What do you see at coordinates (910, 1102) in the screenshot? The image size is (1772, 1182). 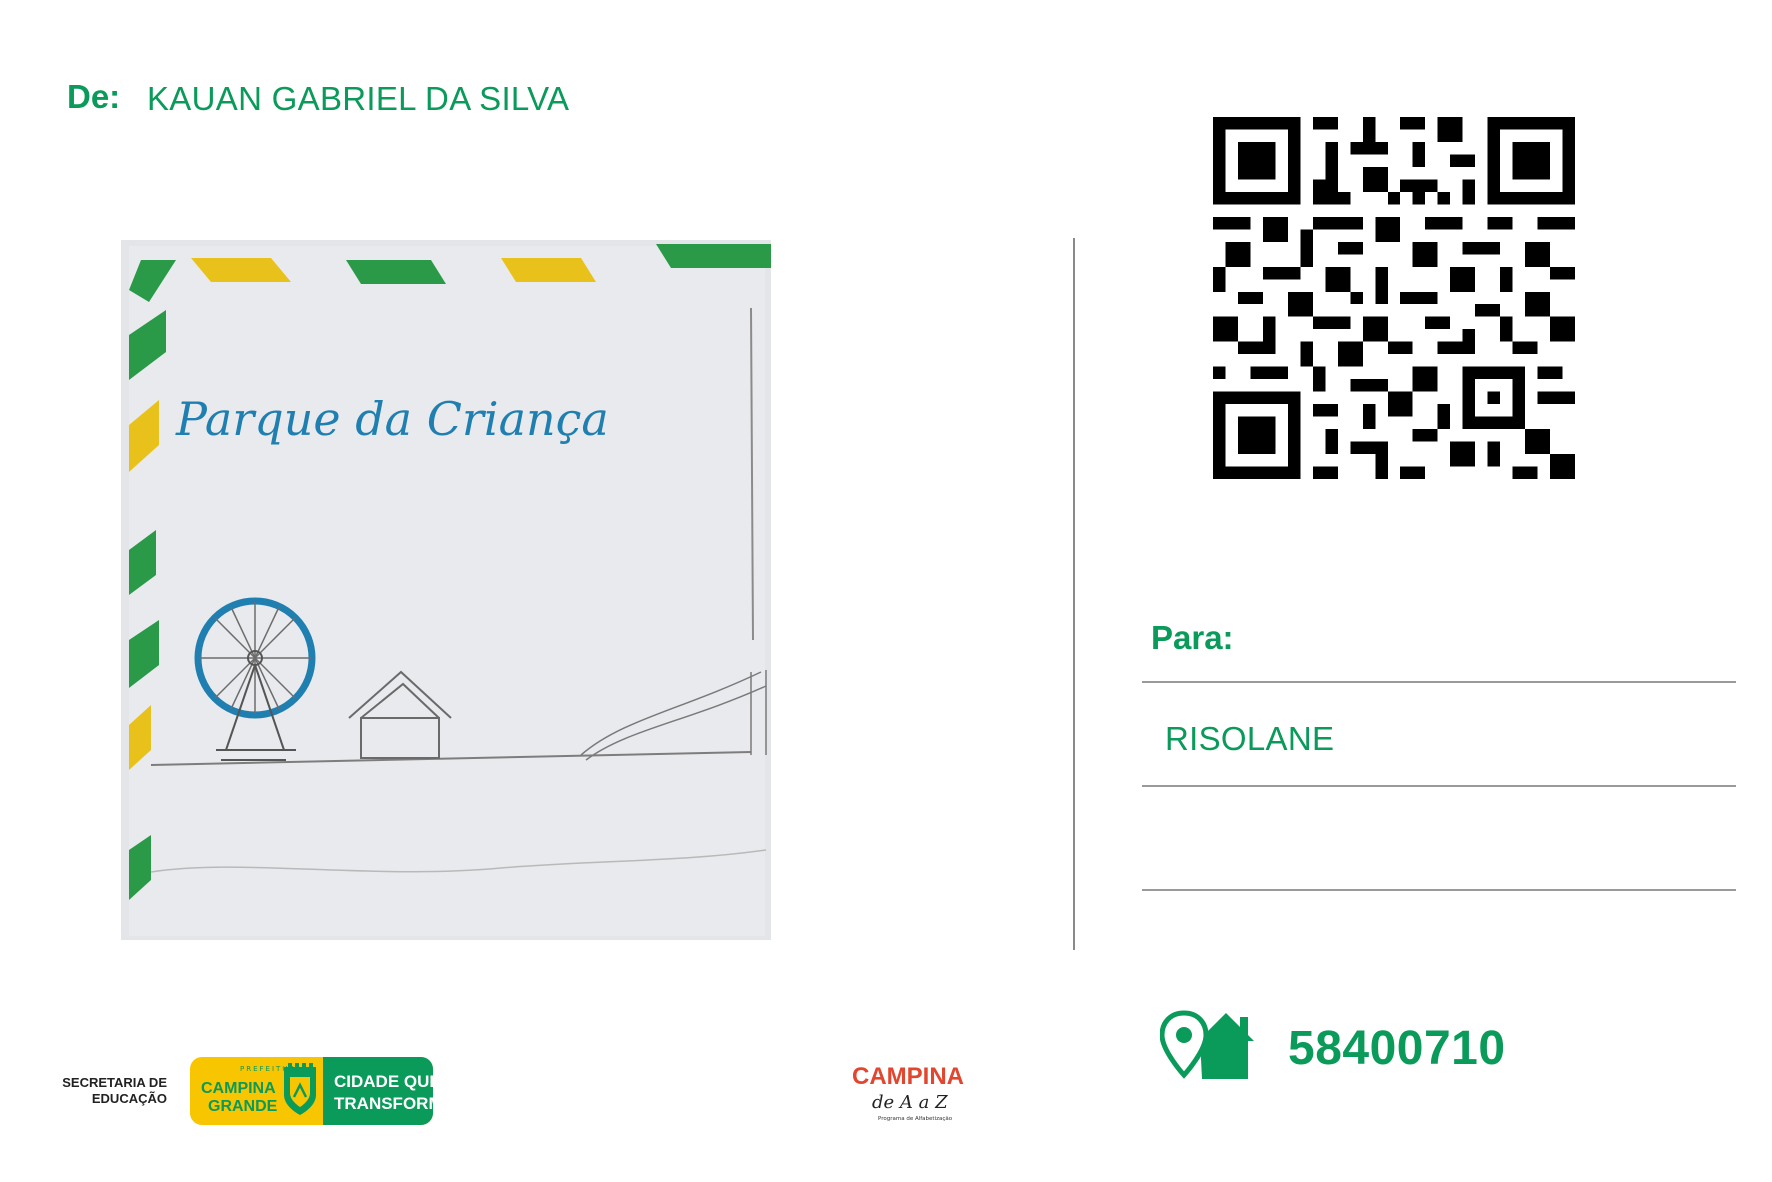 I see `program-tagline: de A a Z` at bounding box center [910, 1102].